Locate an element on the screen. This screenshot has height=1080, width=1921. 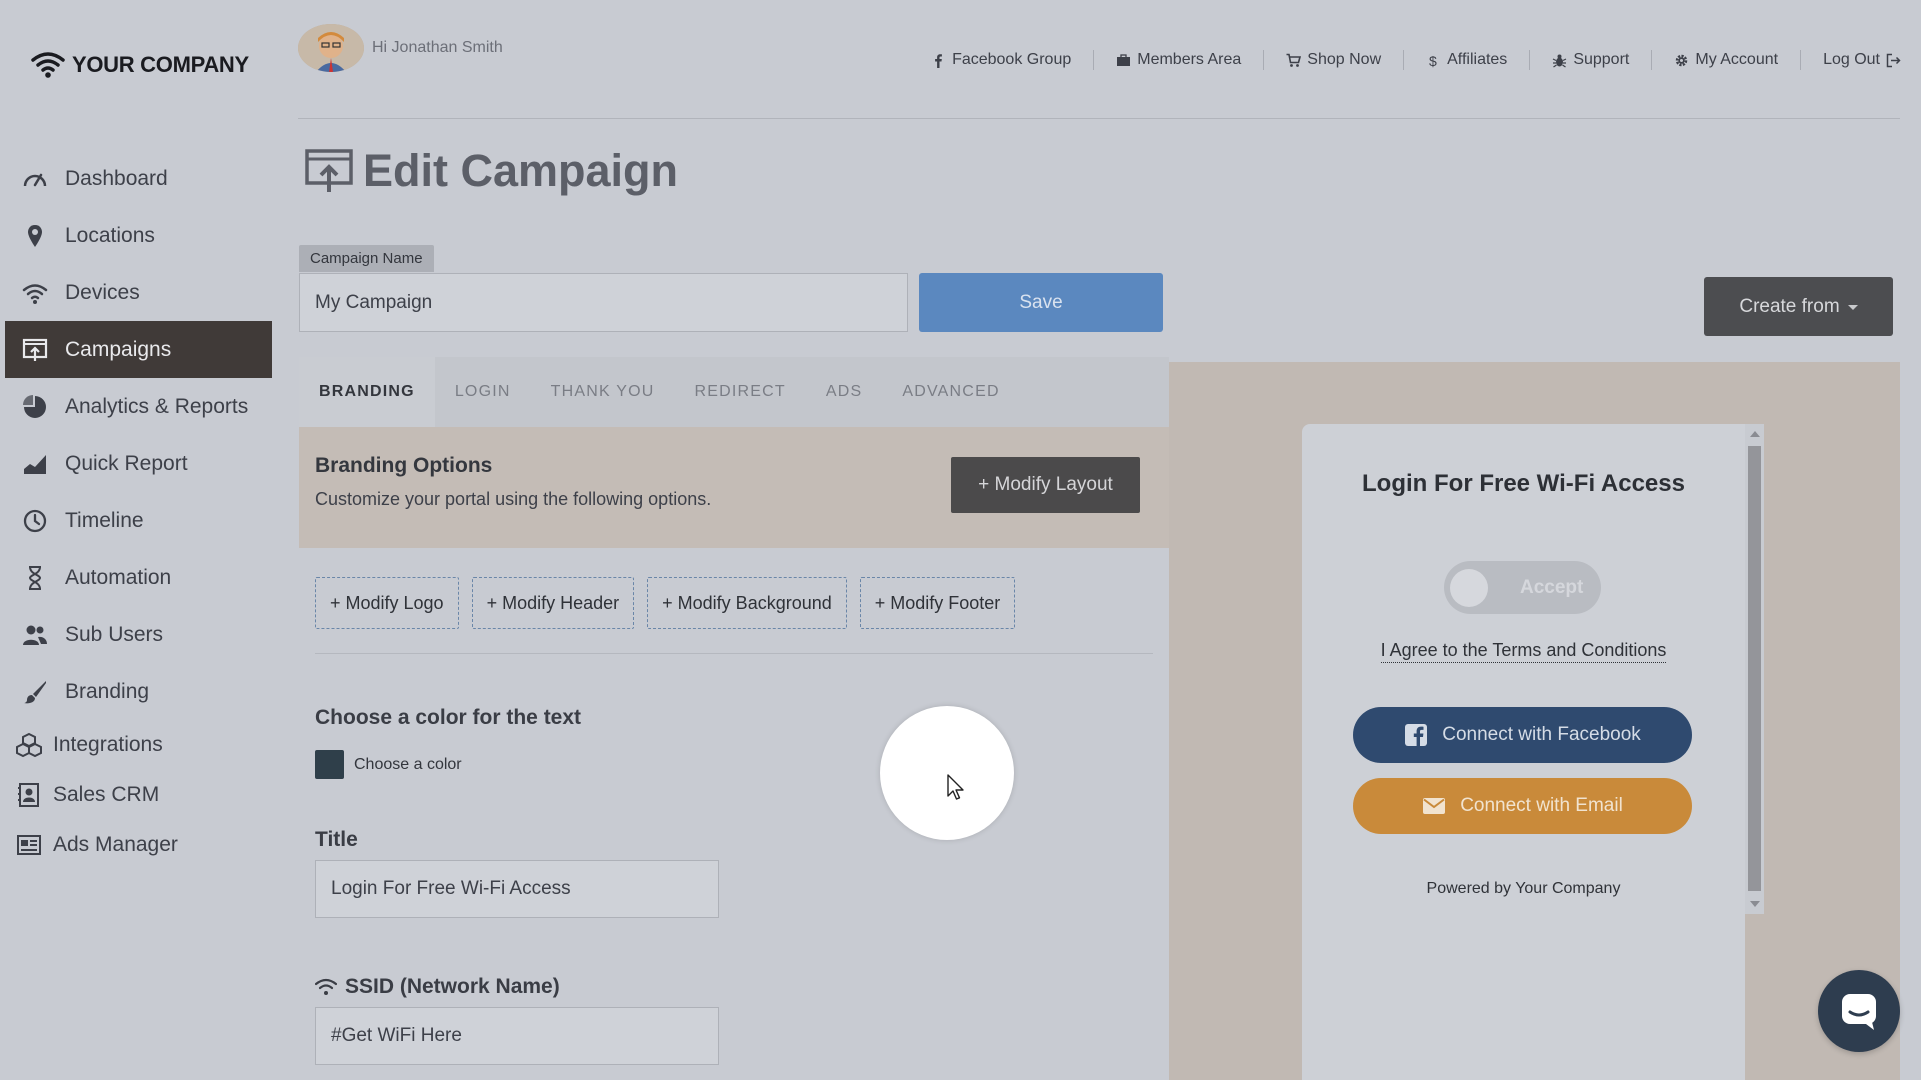
sidebar-item-ads-manager: Ads Manager is located at coordinates (138, 845).